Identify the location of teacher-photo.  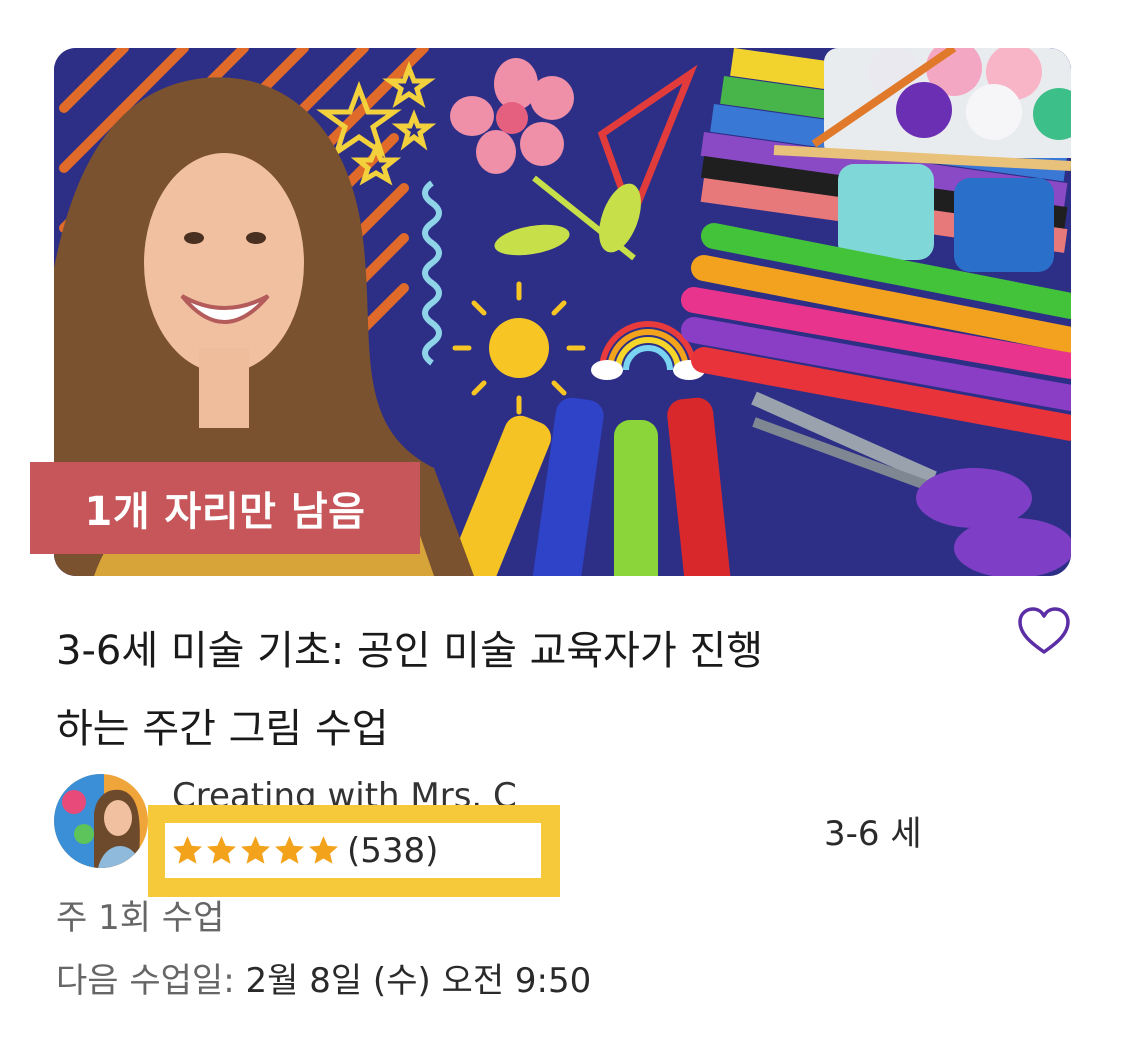
(101, 821).